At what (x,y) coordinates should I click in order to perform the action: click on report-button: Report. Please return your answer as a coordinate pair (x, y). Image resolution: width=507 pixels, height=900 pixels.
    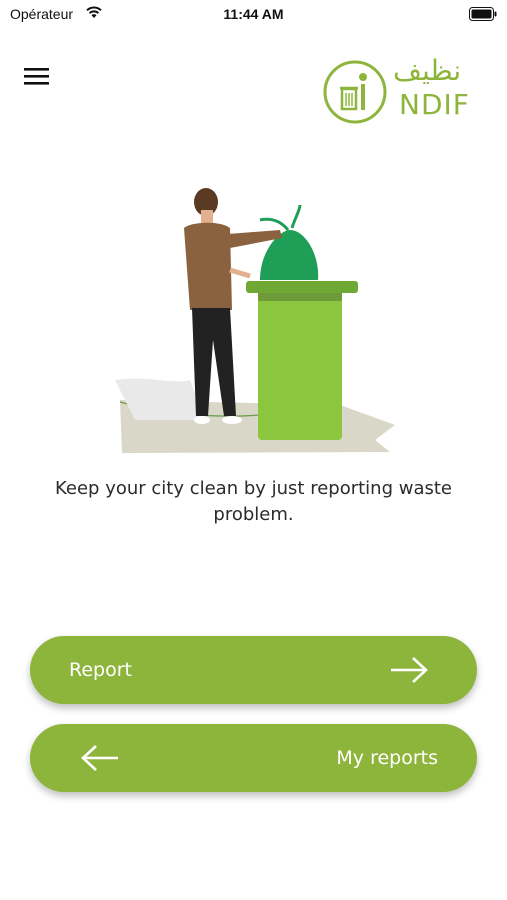
    Looking at the image, I should click on (253, 670).